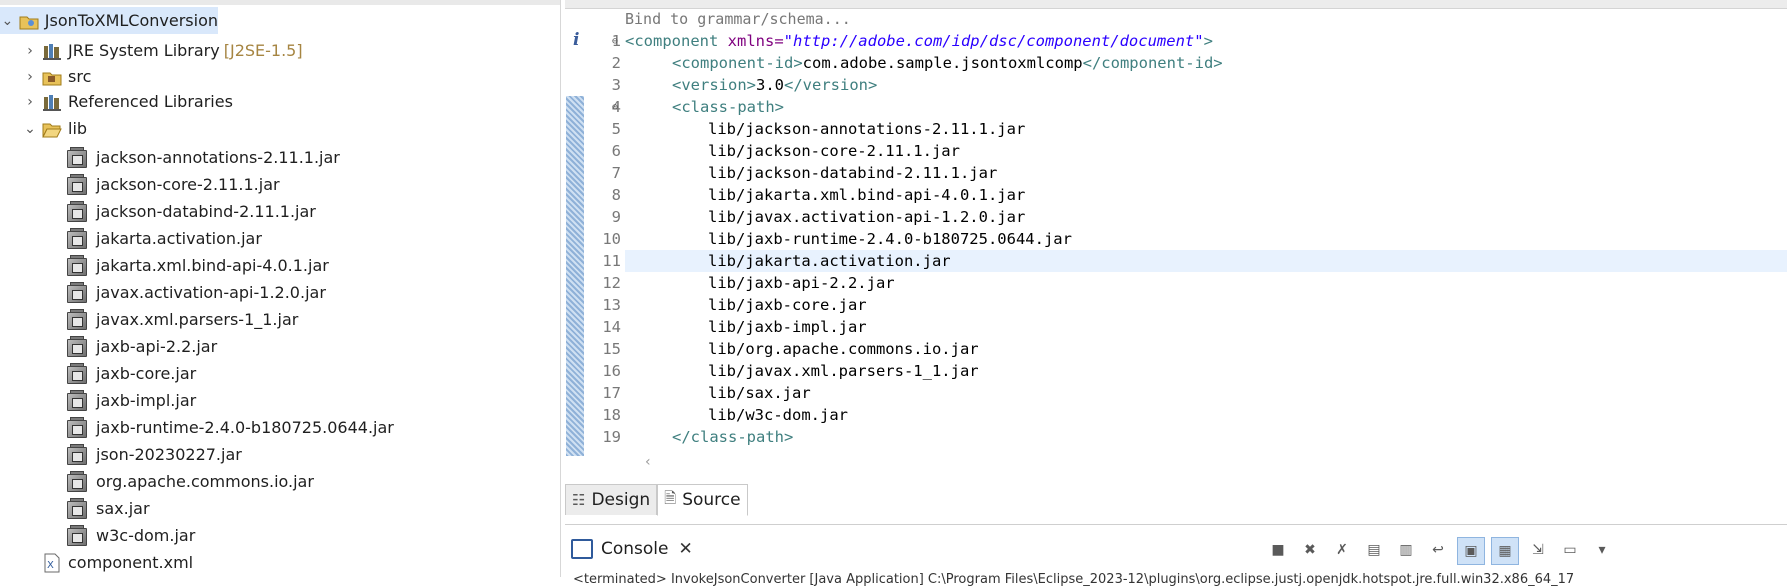  Describe the element at coordinates (206, 211) in the screenshot. I see `jar-label: jackson-databind-2.11.1.jar` at that location.